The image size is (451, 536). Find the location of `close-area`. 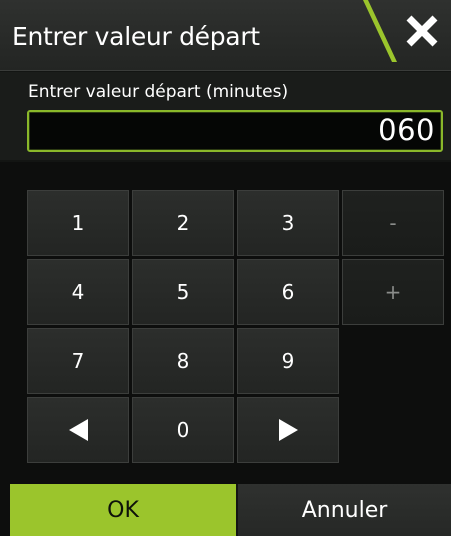

close-area is located at coordinates (407, 31).